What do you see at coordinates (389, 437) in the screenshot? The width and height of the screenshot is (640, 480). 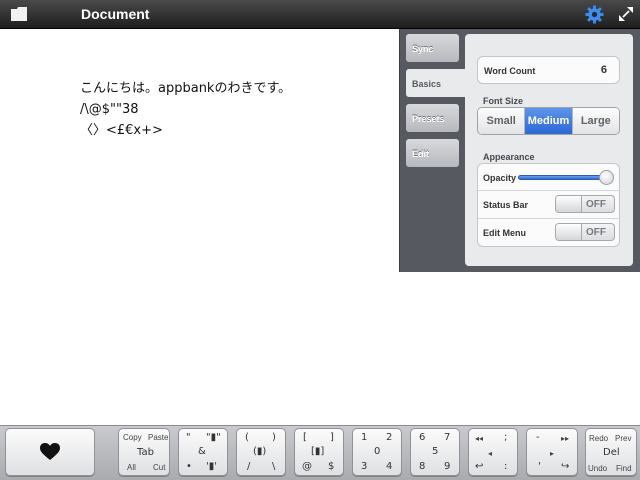 I see `key-top-right: 2` at bounding box center [389, 437].